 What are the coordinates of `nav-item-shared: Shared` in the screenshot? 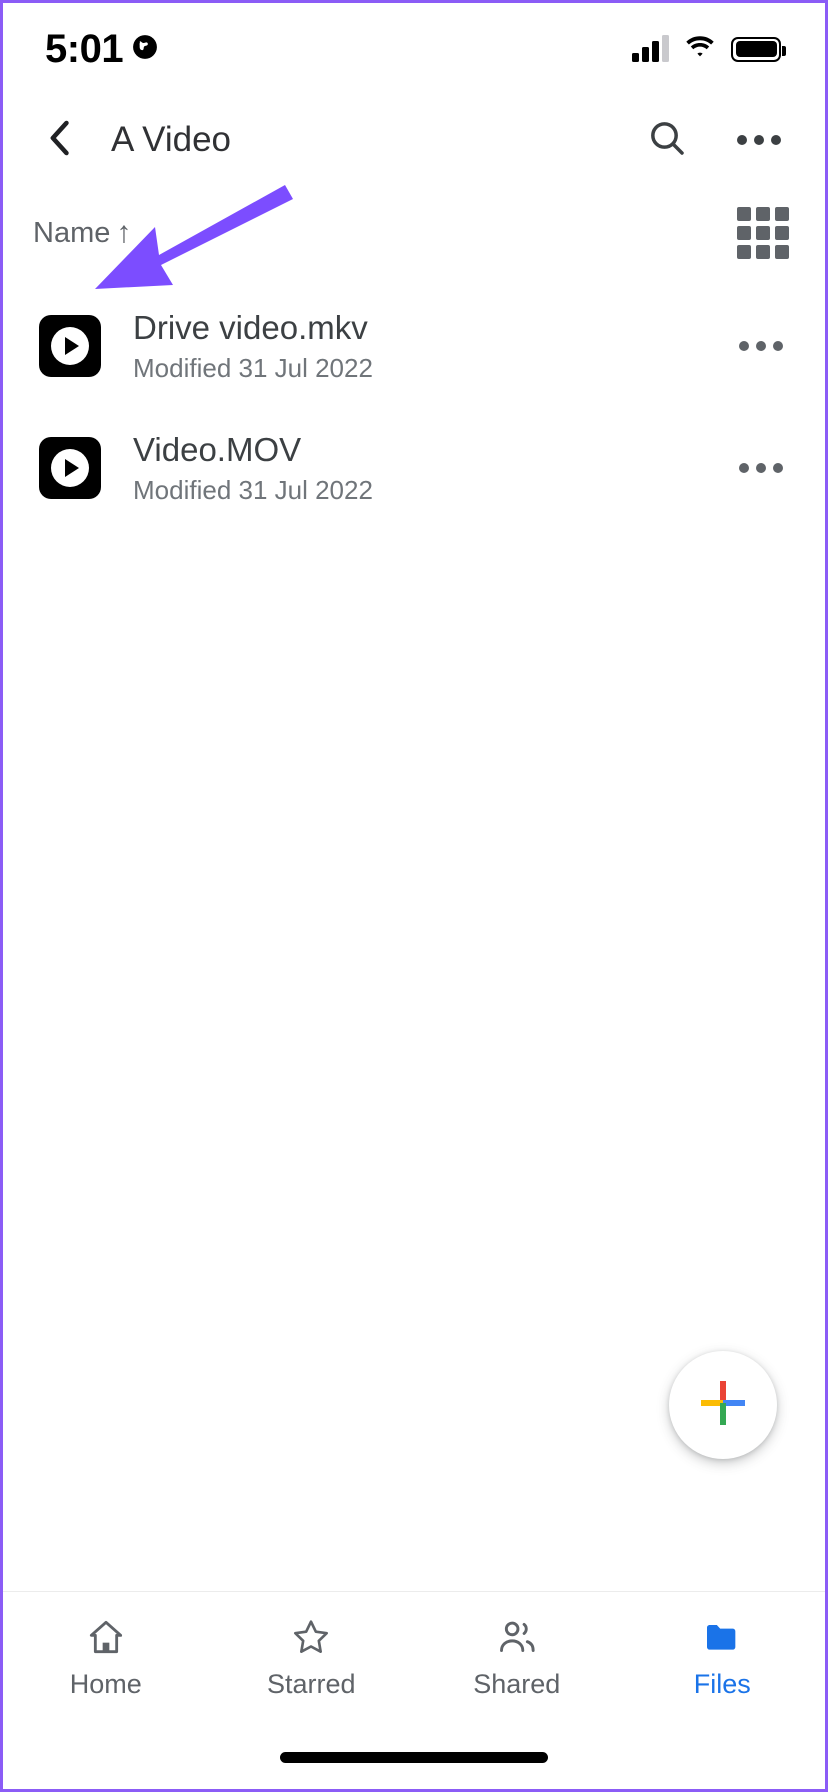 It's located at (517, 1657).